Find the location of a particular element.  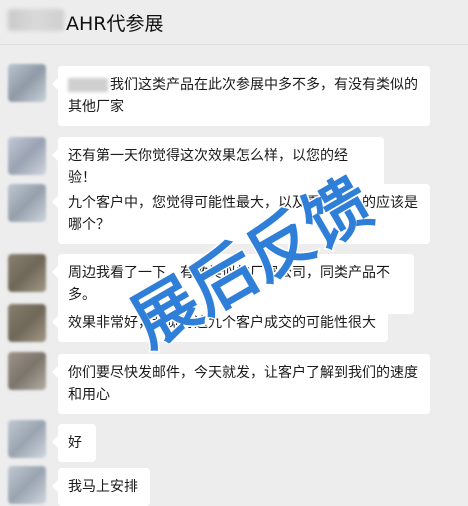

redacted-text is located at coordinates (88, 85).